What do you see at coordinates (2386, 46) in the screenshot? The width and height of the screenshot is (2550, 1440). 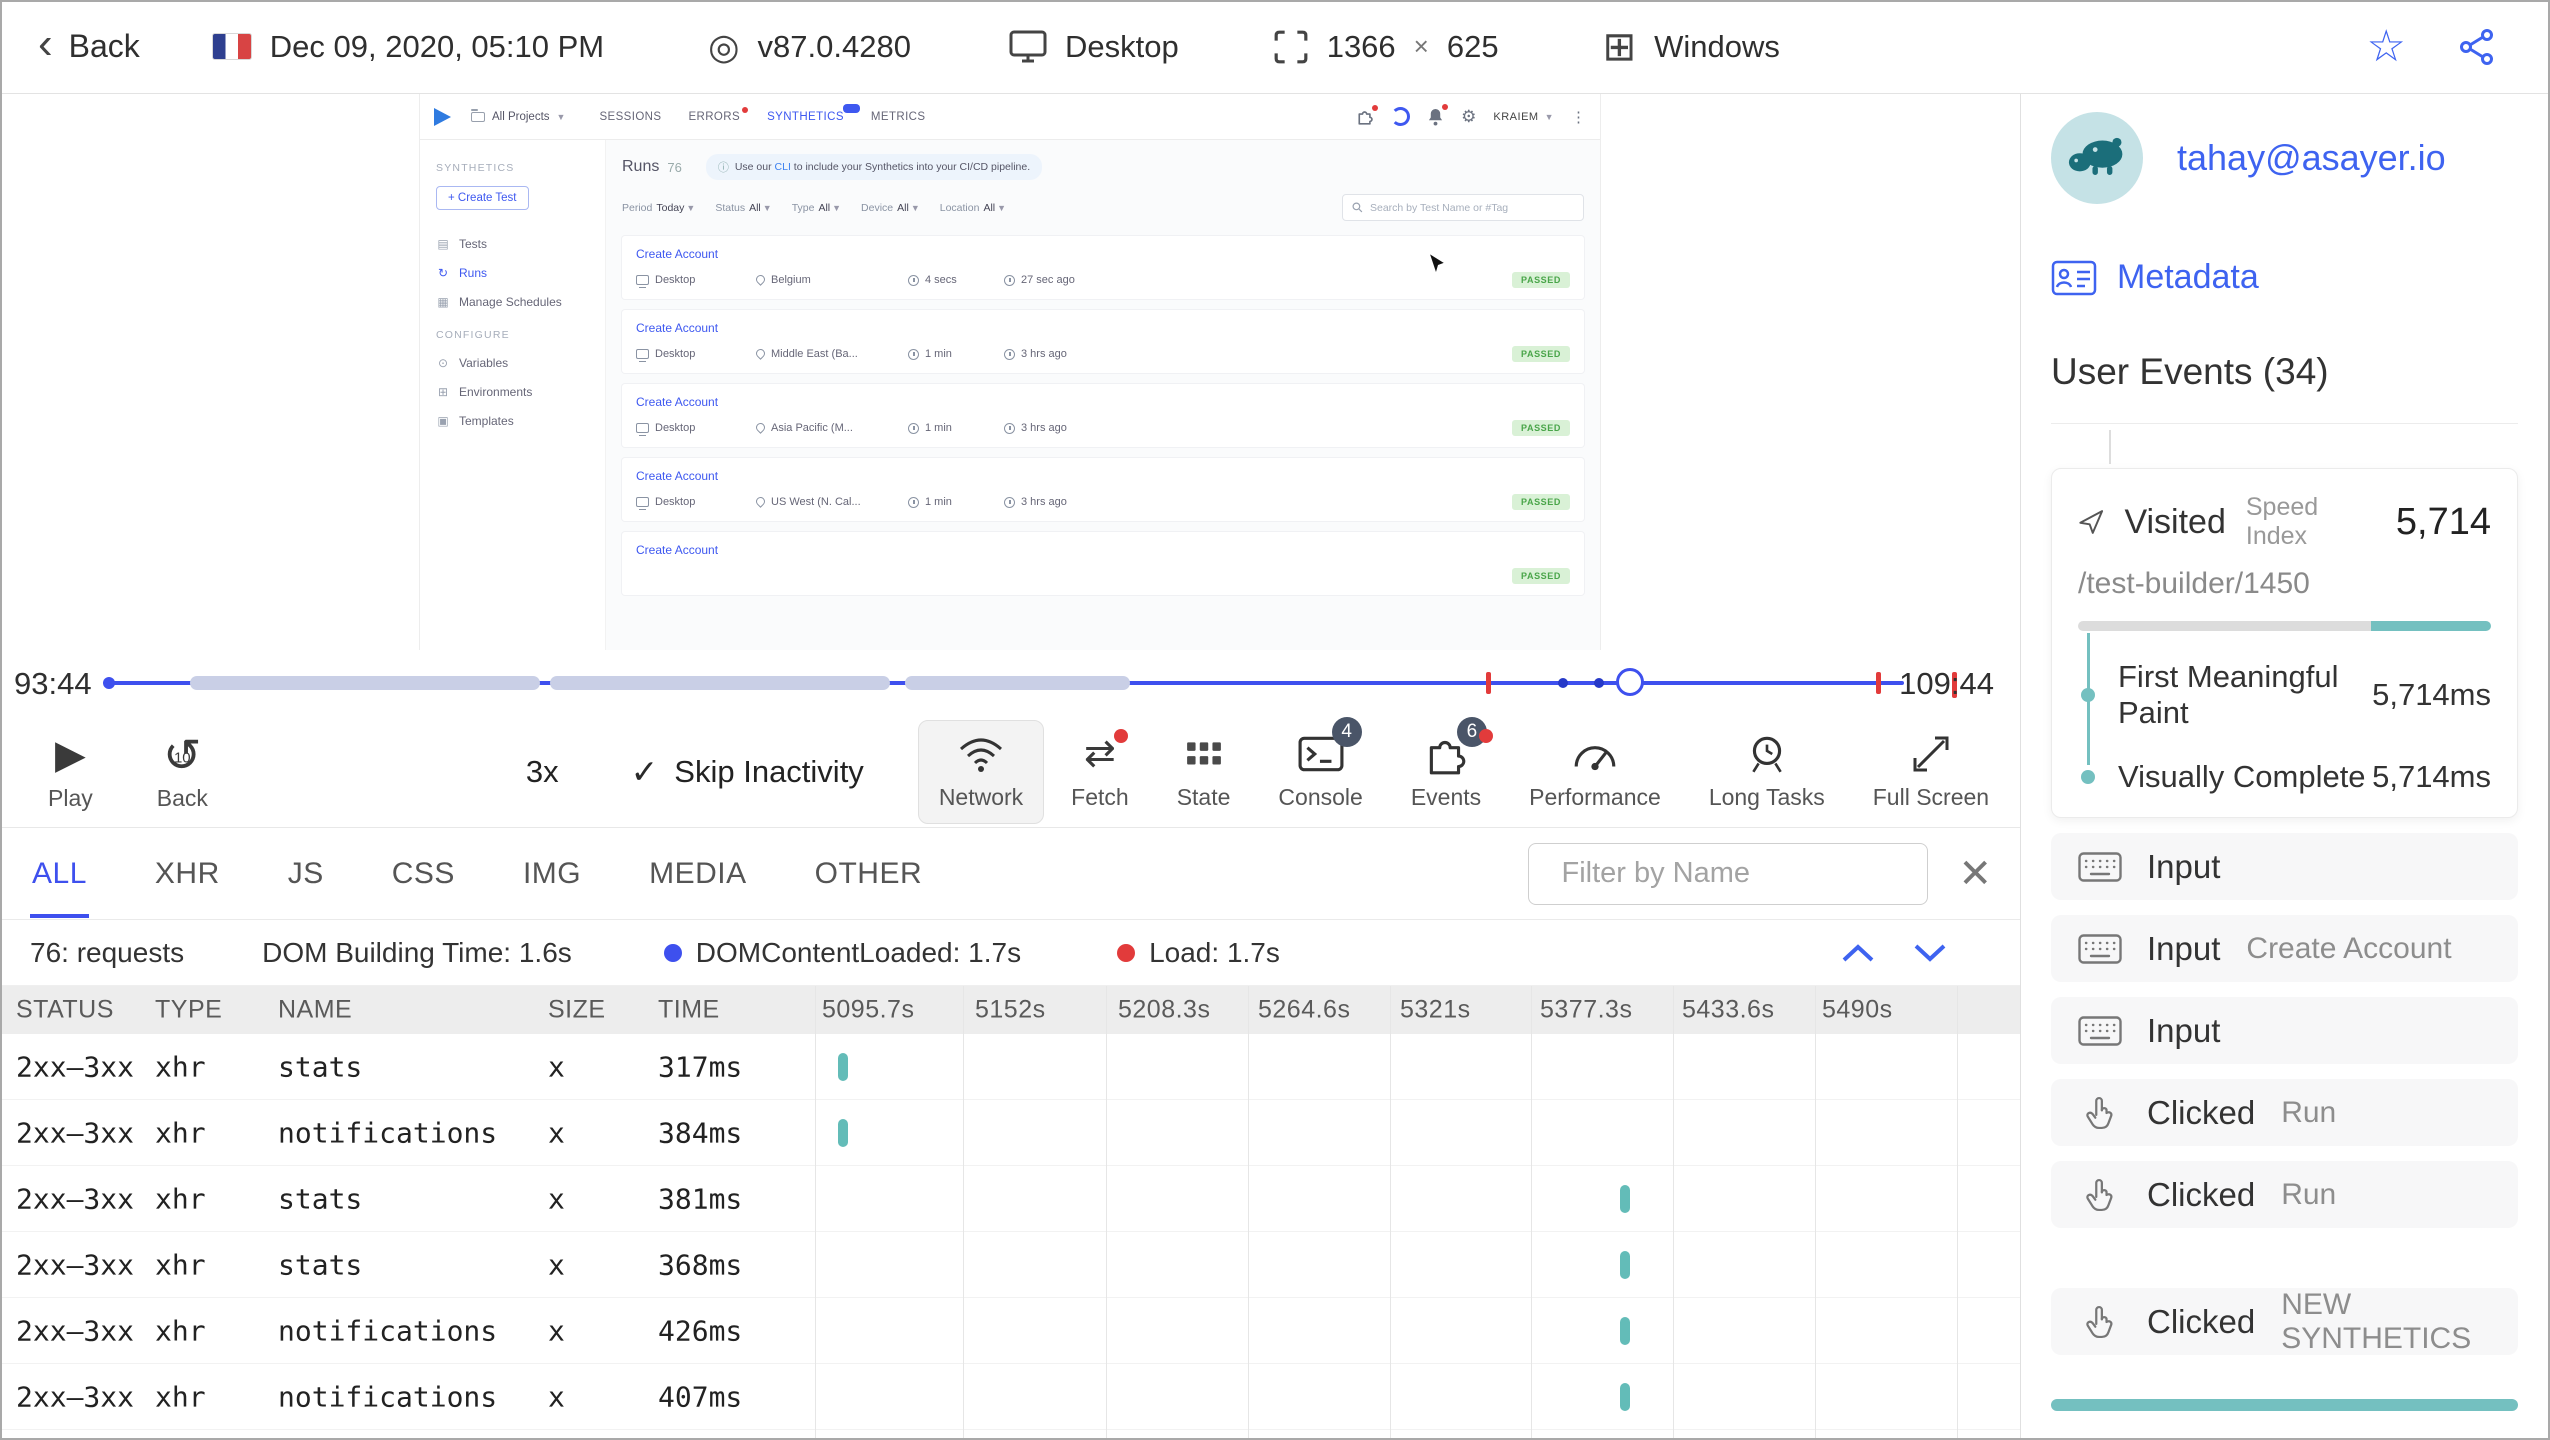 I see `favorite-star-icon: ☆` at bounding box center [2386, 46].